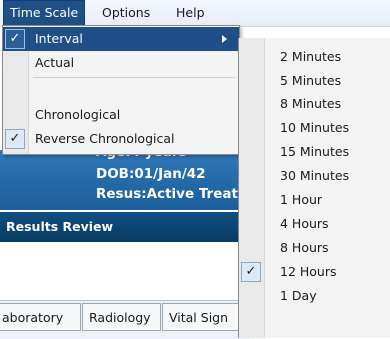 This screenshot has width=390, height=339. What do you see at coordinates (121, 317) in the screenshot?
I see `tab-radiology: Radiology` at bounding box center [121, 317].